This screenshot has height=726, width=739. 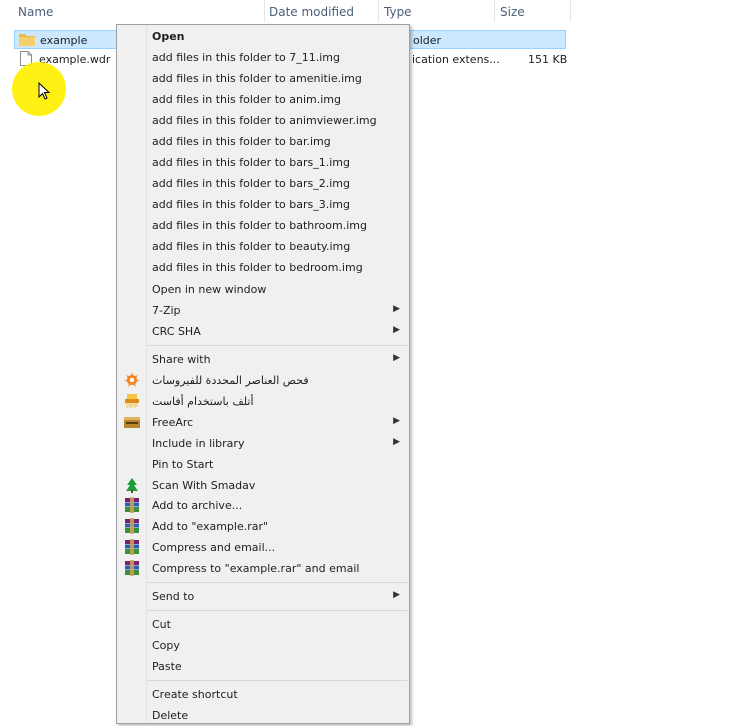 What do you see at coordinates (256, 568) in the screenshot?
I see `menu-item-label: Compress to "example.rar" and email` at bounding box center [256, 568].